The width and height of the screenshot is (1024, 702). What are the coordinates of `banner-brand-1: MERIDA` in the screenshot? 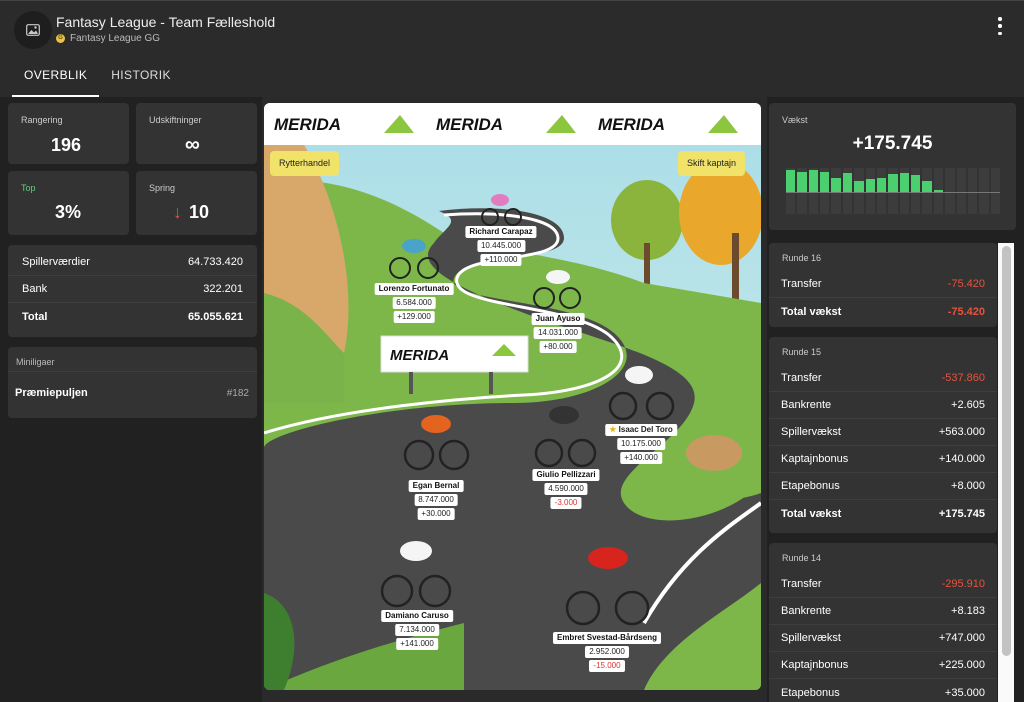 It's located at (307, 124).